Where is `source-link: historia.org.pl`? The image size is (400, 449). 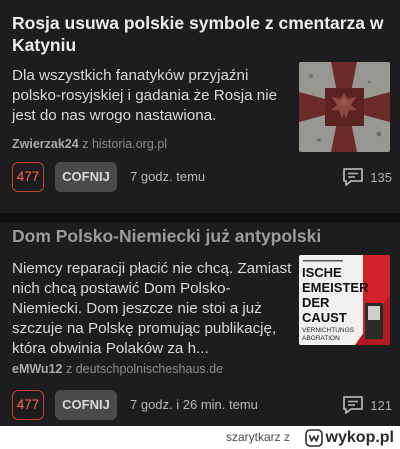
source-link: historia.org.pl is located at coordinates (129, 144).